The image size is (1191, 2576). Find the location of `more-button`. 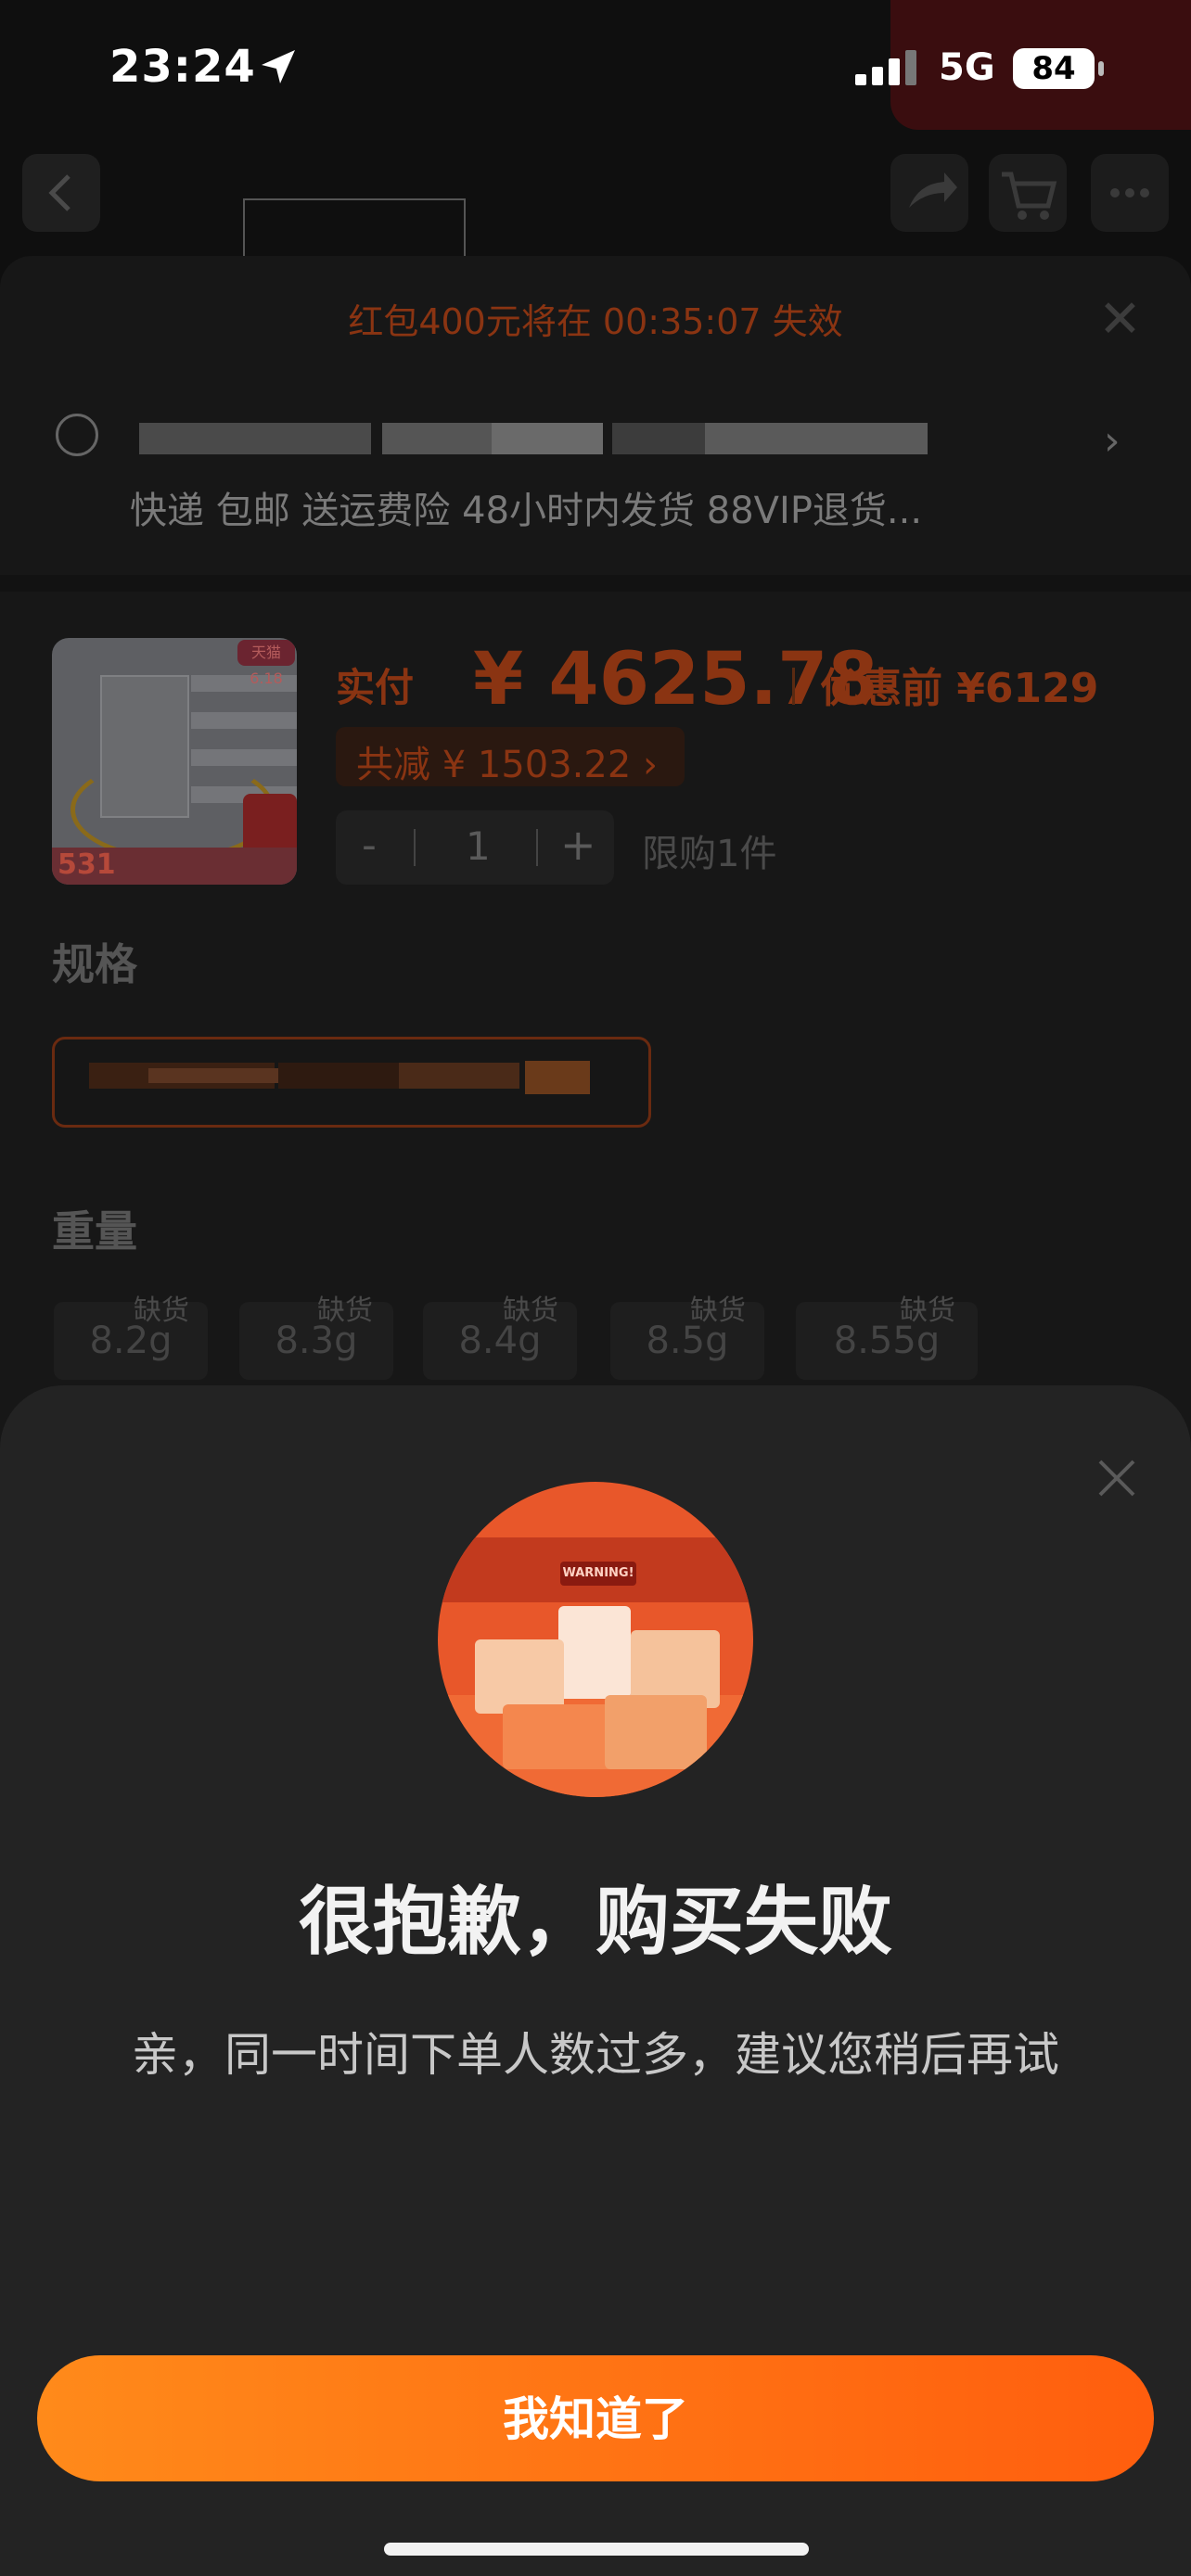

more-button is located at coordinates (1130, 193).